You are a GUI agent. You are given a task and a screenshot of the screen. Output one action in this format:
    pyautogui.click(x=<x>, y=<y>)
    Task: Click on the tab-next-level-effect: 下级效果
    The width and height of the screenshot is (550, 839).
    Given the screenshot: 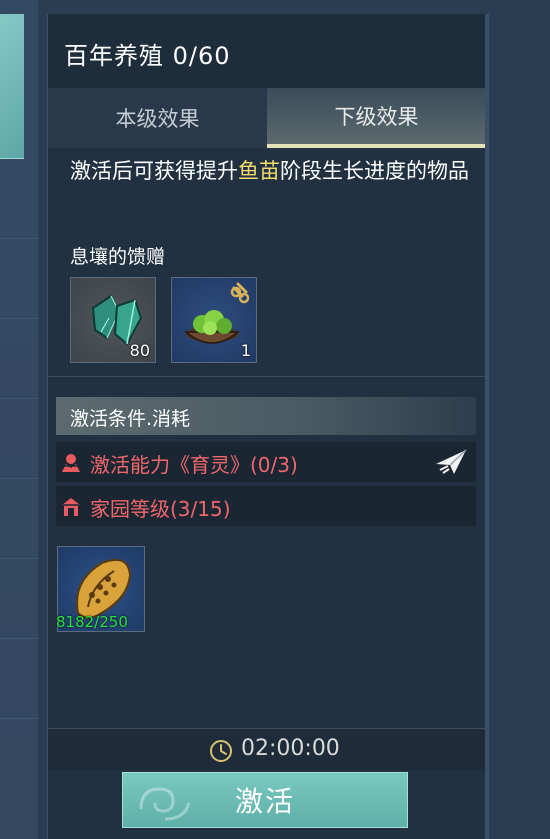 What is the action you would take?
    pyautogui.click(x=376, y=118)
    